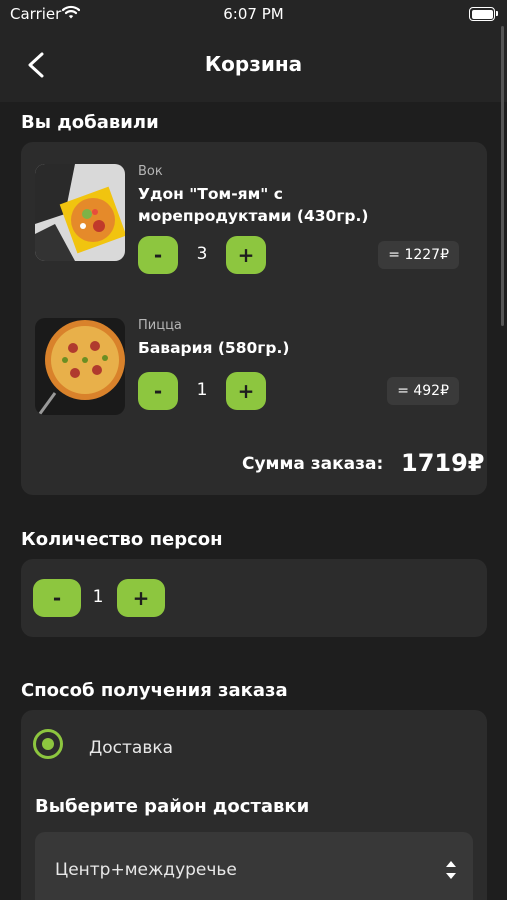  Describe the element at coordinates (254, 598) in the screenshot. I see `persons-card: - 1 +` at that location.